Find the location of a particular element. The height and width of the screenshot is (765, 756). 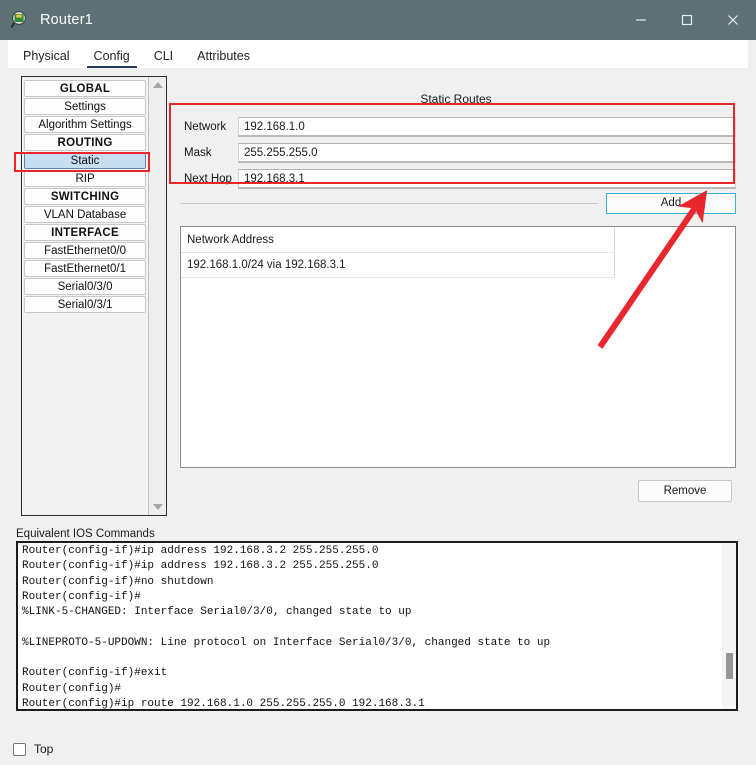

sidebar-item-global: GLOBAL is located at coordinates (85, 88).